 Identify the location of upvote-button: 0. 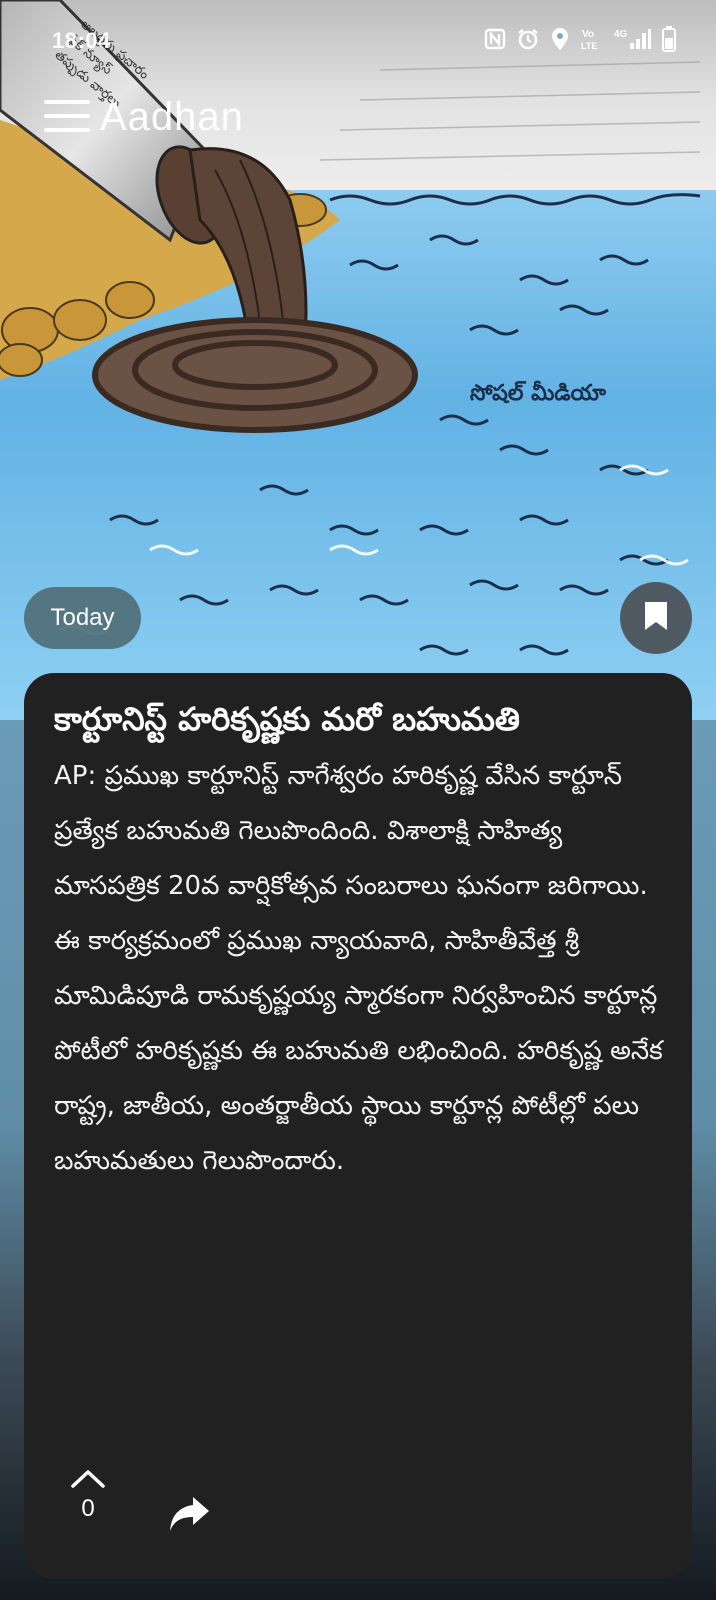
(88, 1504).